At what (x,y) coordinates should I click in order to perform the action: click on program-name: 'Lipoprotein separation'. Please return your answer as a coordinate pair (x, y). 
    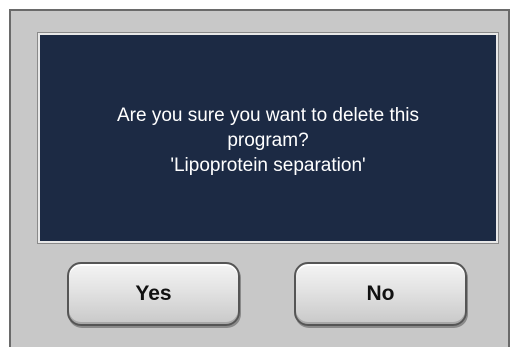
    Looking at the image, I should click on (268, 165).